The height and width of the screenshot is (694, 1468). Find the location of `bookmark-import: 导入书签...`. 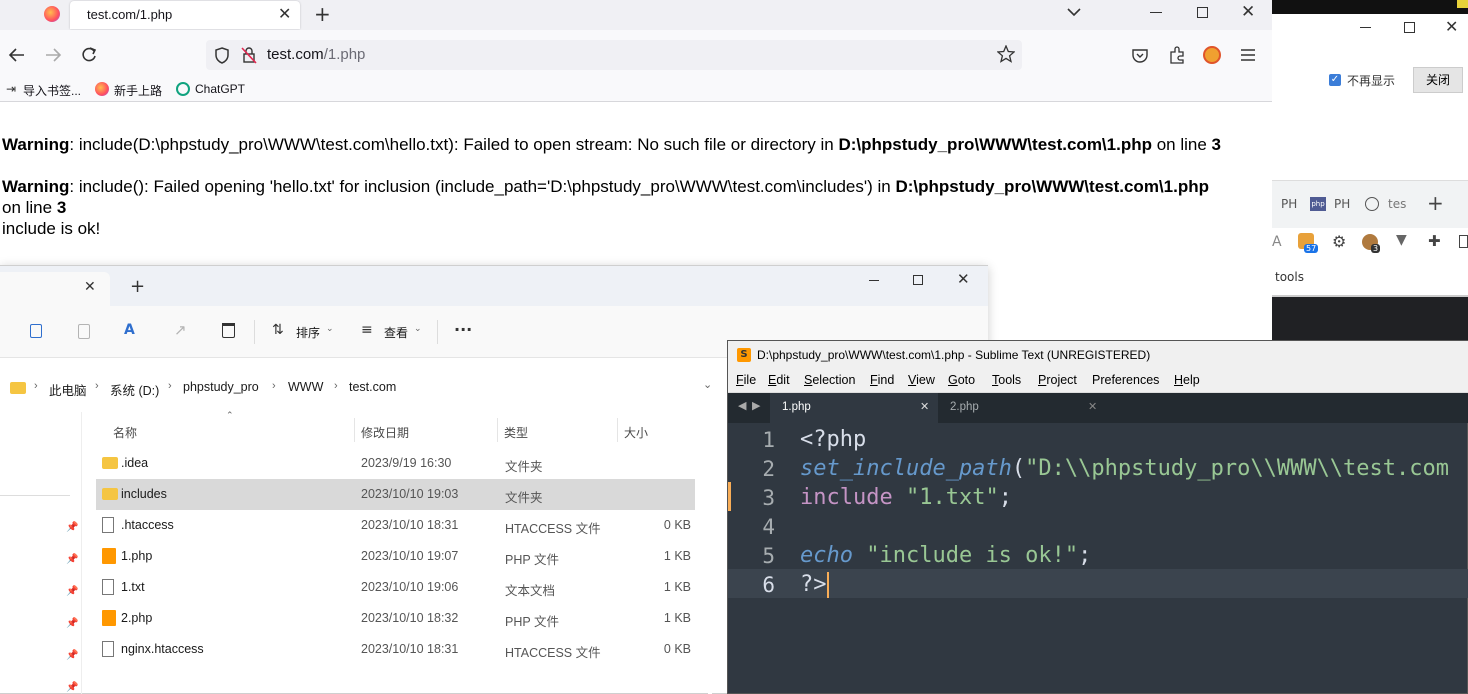

bookmark-import: 导入书签... is located at coordinates (52, 90).